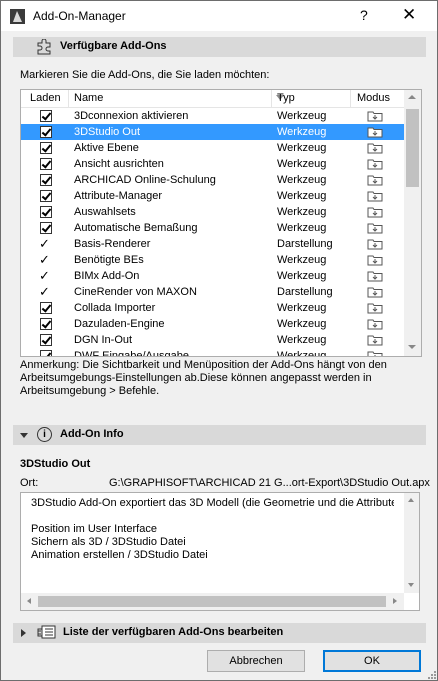 This screenshot has height=681, width=438. I want to click on edit-list-icon, so click(46, 632).